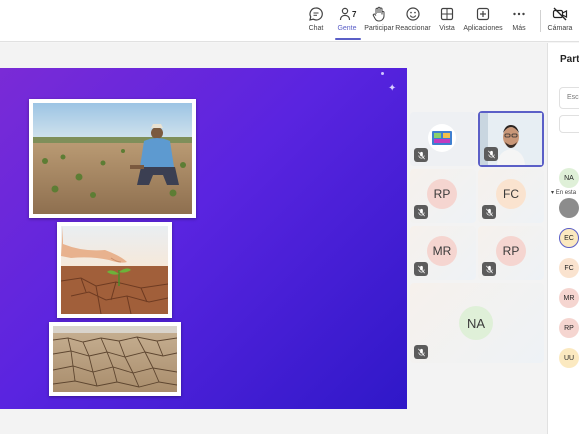 Image resolution: width=579 pixels, height=434 pixels. I want to click on camera-off-icon, so click(560, 14).